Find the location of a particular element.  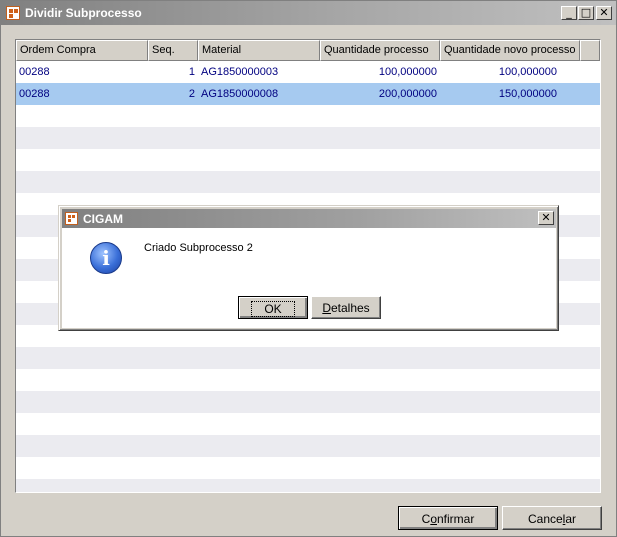

column-header-ordem-compra: Ordem Compra is located at coordinates (82, 50).